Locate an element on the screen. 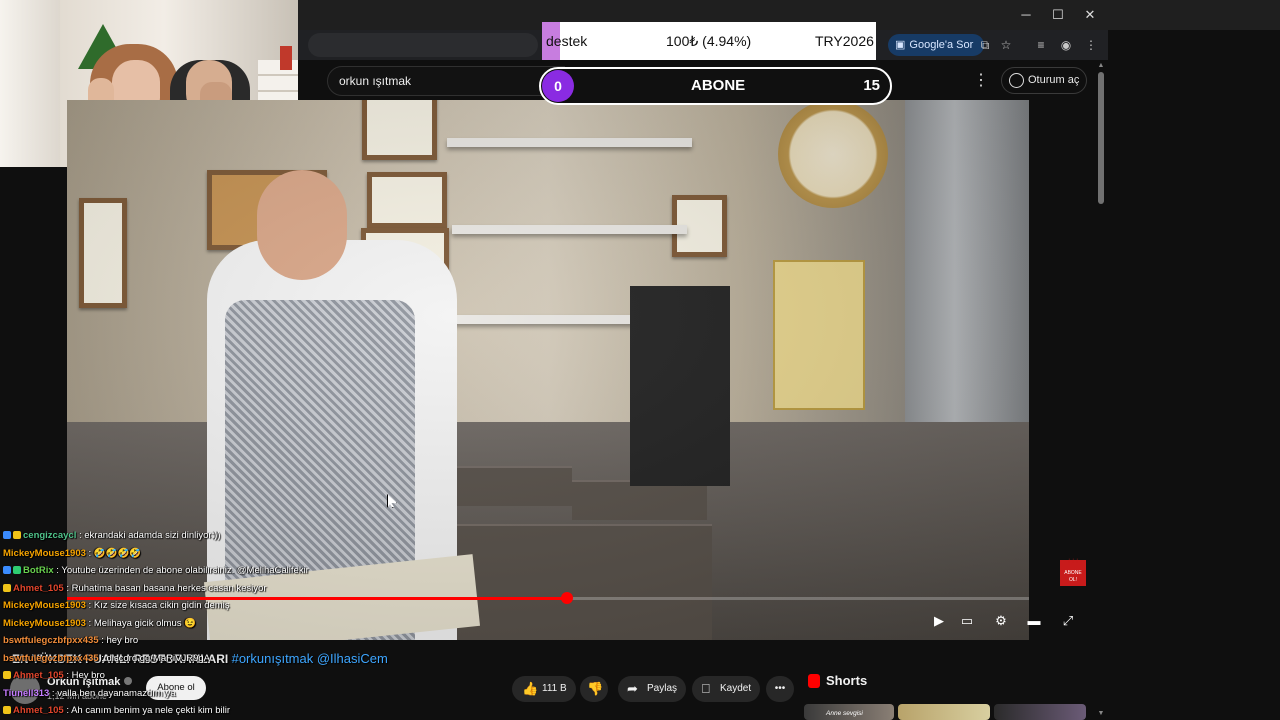 Image resolution: width=1280 pixels, height=720 pixels. down-arrows-icon: ↓↓↓ is located at coordinates (1073, 560).